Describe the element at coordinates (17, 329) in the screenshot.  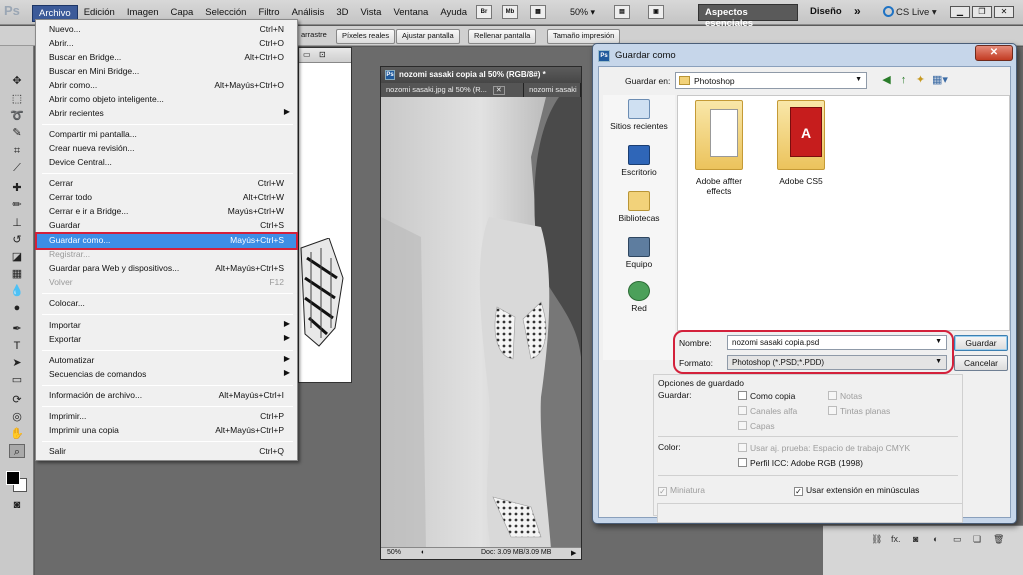
I see `pen-tool-icon: ✒` at that location.